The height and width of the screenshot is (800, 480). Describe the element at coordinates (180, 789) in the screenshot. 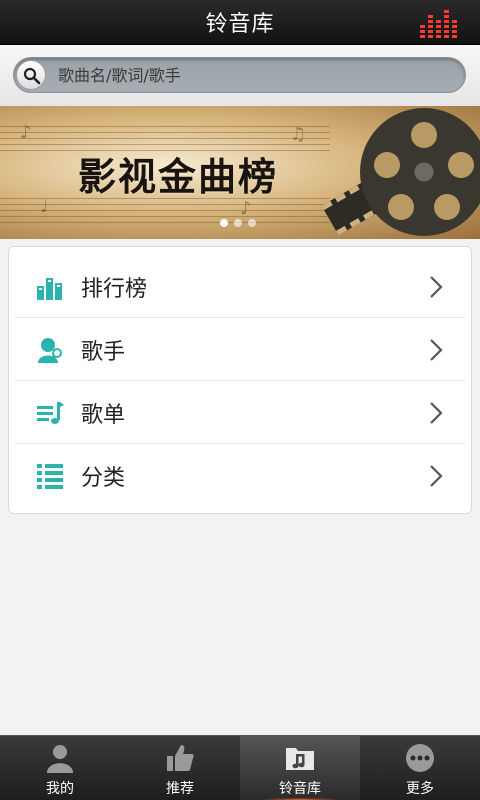

I see `tab-label: 推荐` at that location.